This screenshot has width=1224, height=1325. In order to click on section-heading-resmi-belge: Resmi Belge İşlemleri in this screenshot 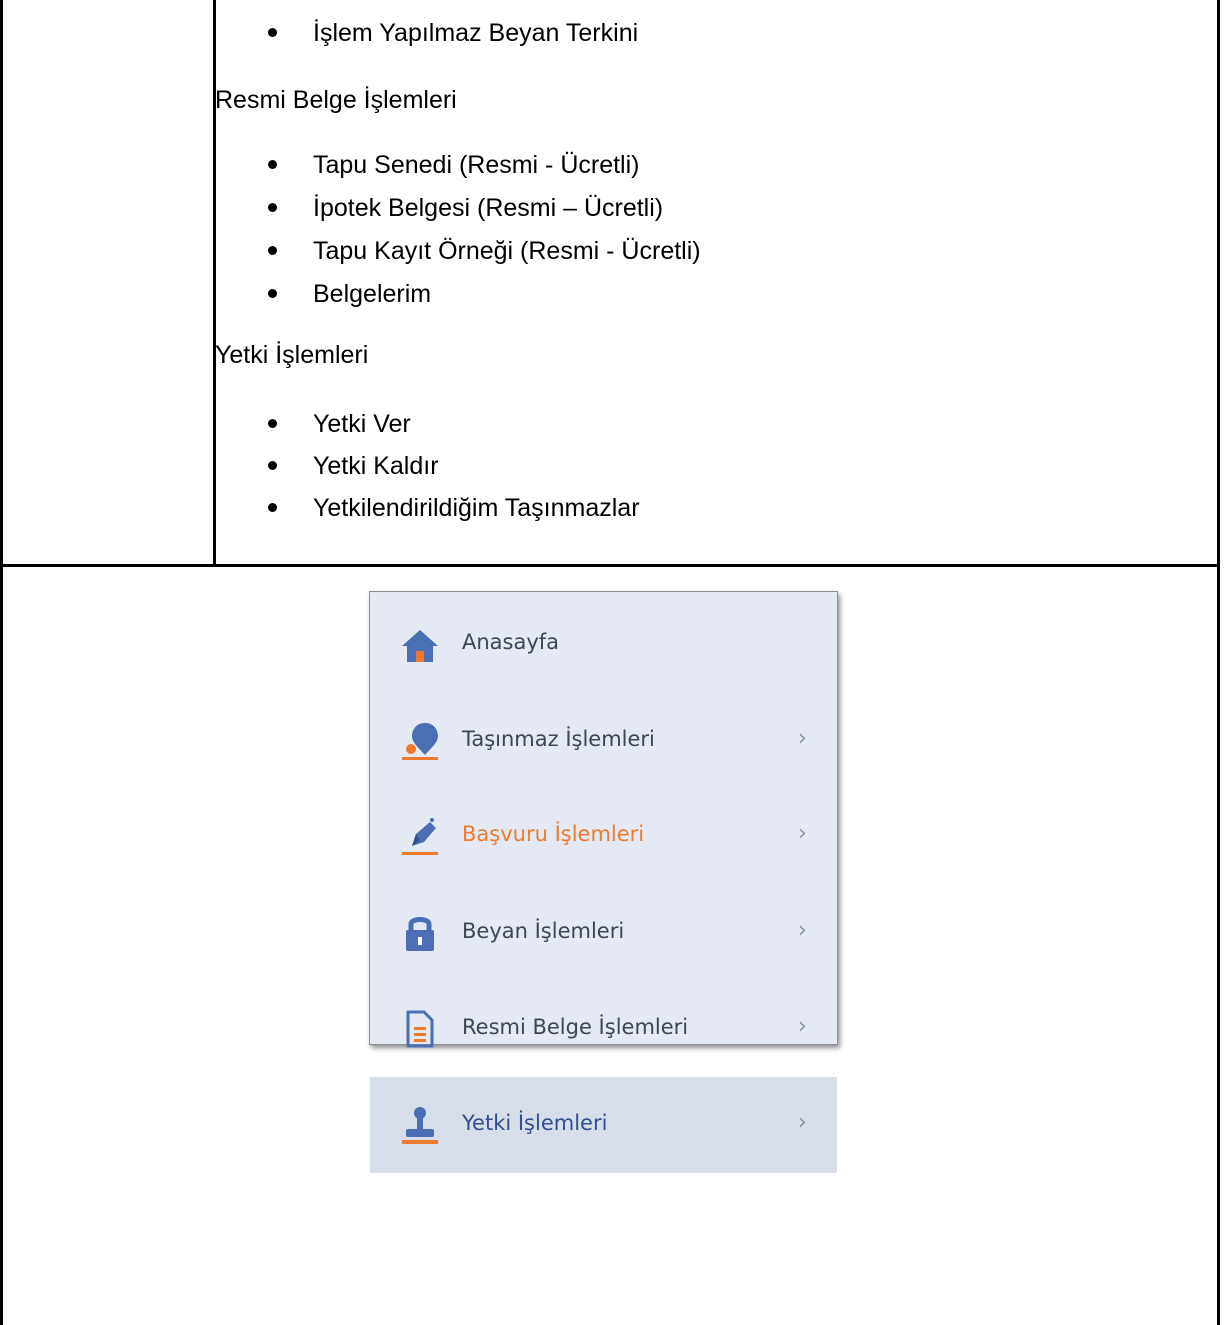, I will do `click(336, 100)`.